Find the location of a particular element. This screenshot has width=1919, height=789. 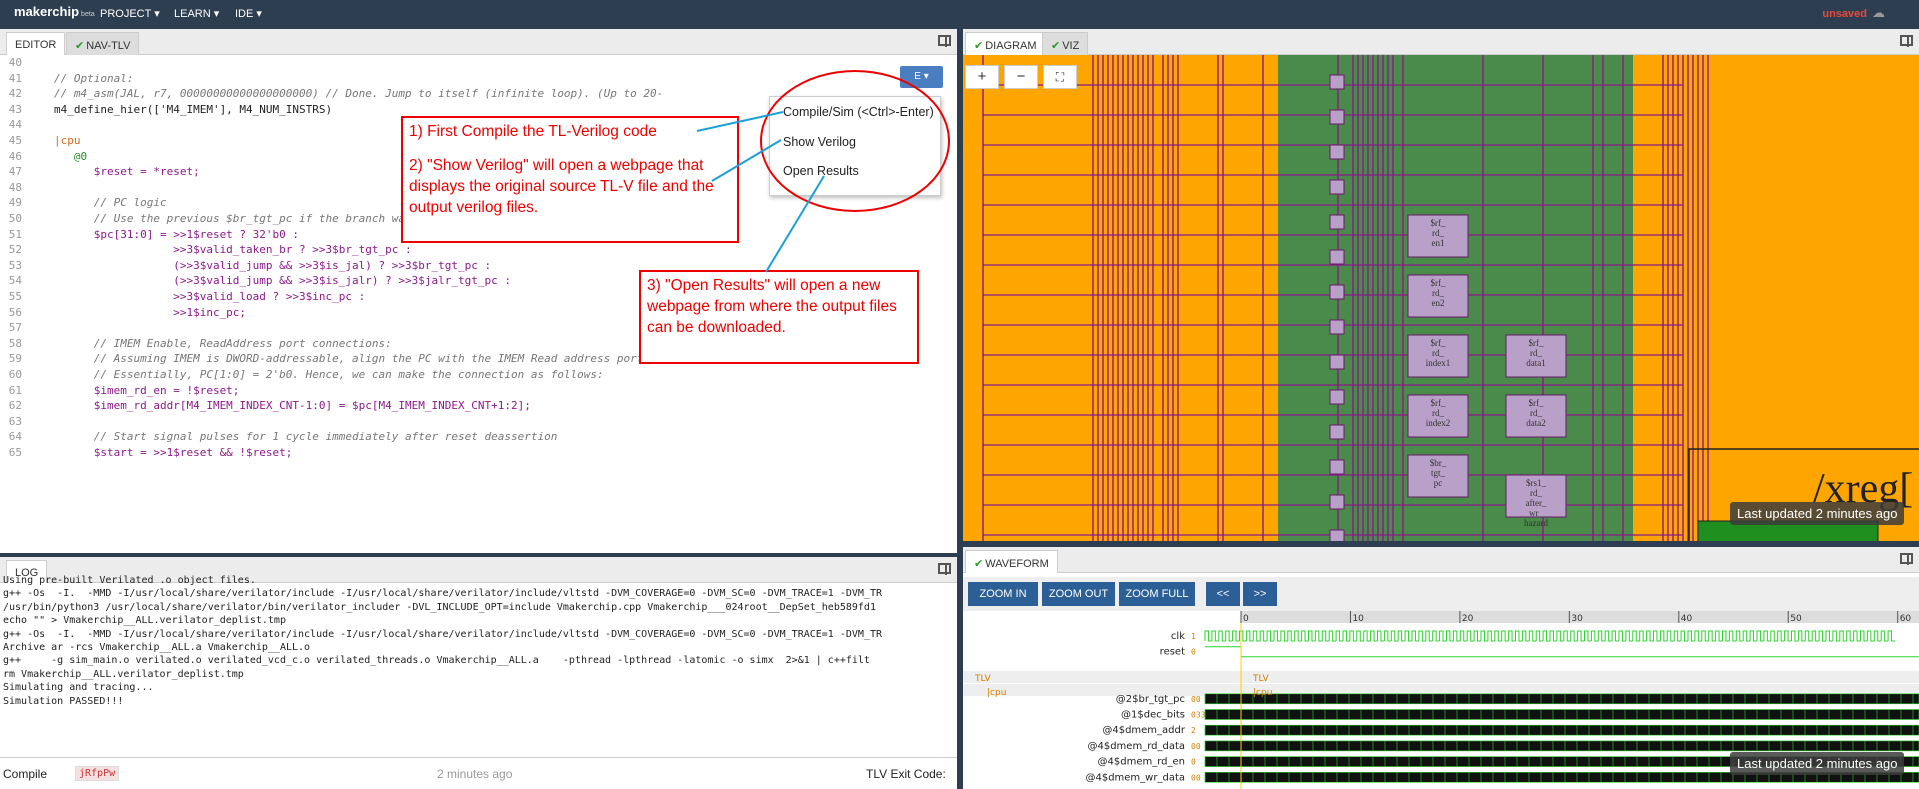

horizontal-splitter-right is located at coordinates (1441, 544).